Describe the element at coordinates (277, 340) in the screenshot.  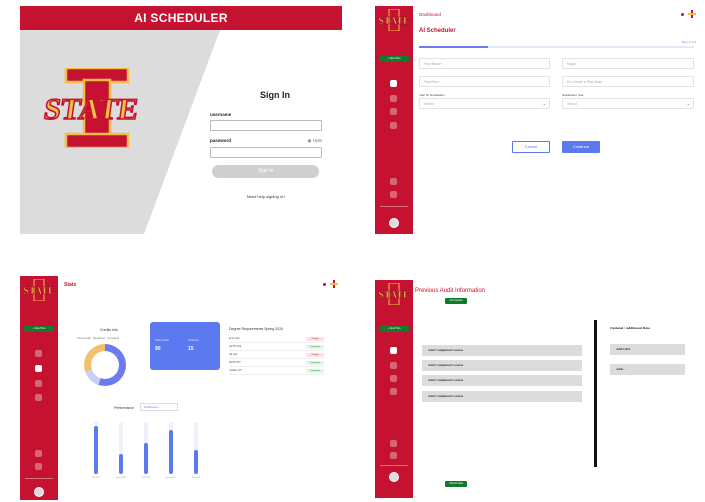
I see `degree-row: Econ 202 Pending` at that location.